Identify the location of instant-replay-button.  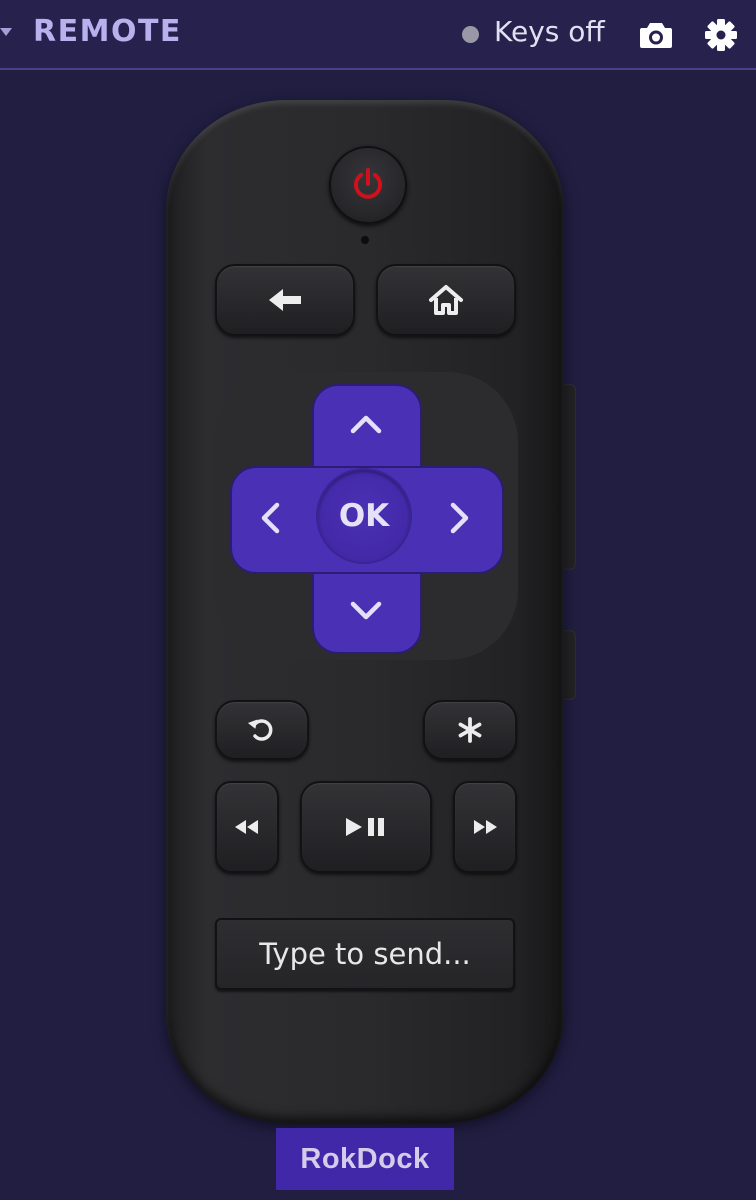
(262, 730).